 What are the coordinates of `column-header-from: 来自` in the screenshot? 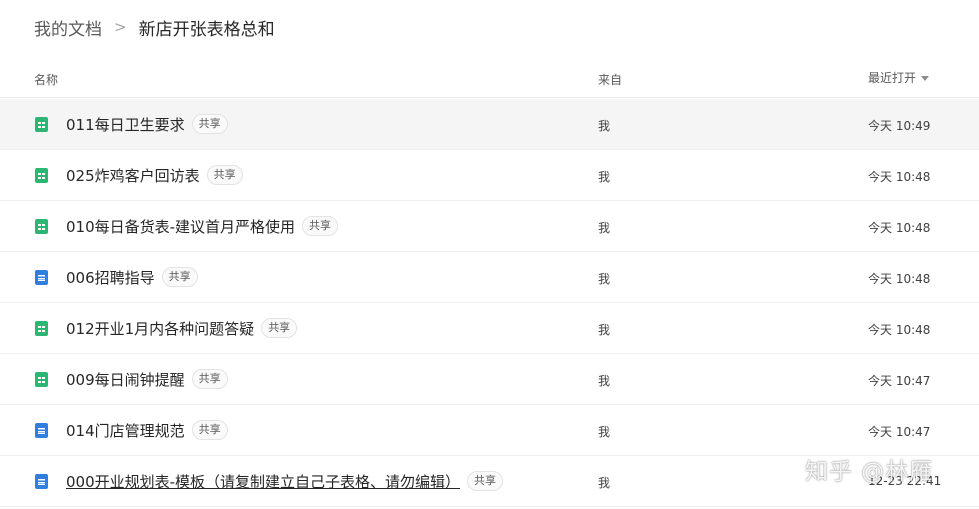 It's located at (610, 80).